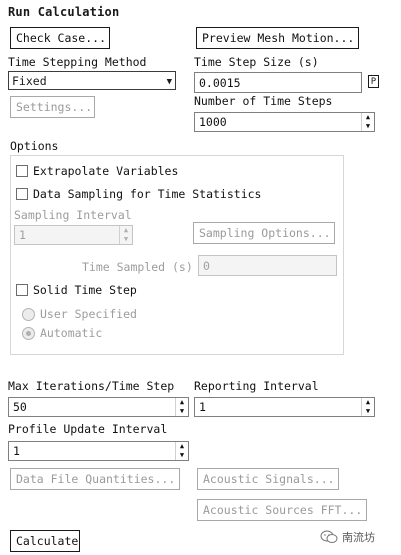 Image resolution: width=401 pixels, height=555 pixels. I want to click on profile-update-interval-label: Profile Update Interval, so click(88, 429).